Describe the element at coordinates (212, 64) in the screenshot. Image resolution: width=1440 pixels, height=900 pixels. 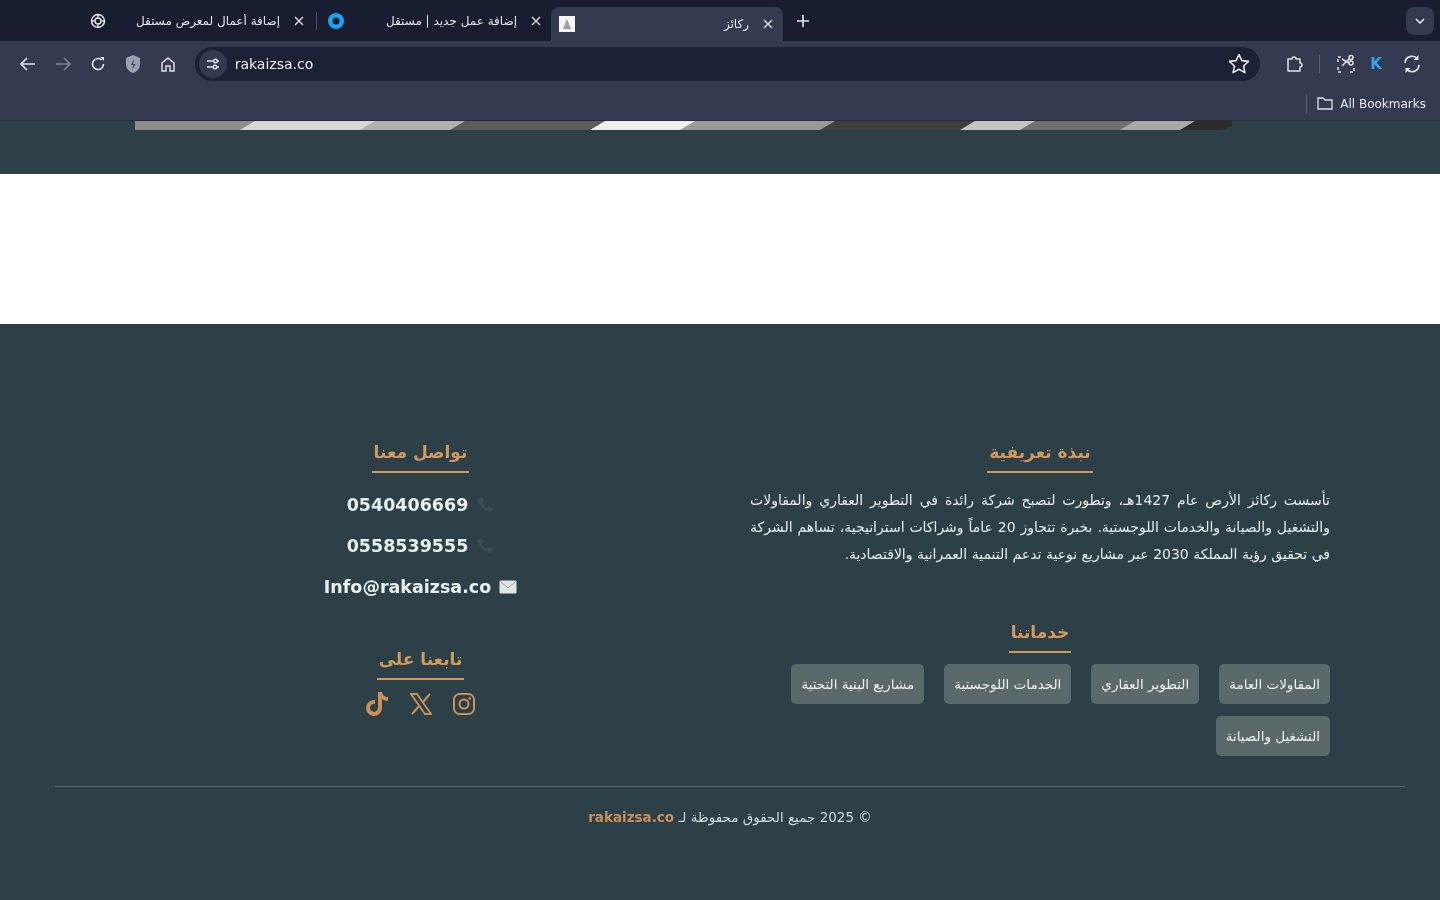
I see `tune-icon` at that location.